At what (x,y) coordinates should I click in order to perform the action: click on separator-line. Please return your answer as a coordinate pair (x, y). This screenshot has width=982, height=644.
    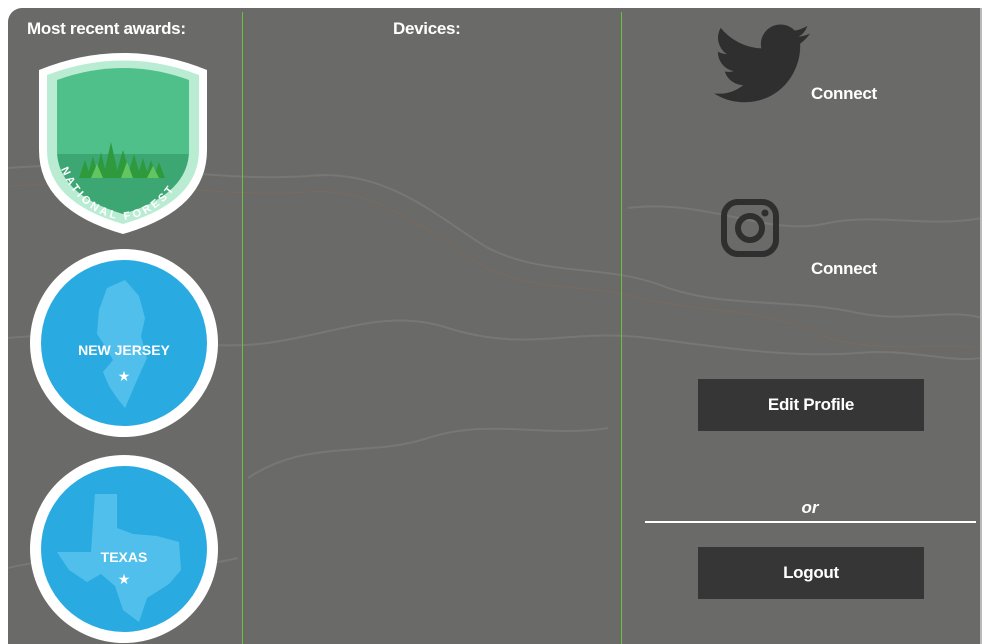
    Looking at the image, I should click on (810, 522).